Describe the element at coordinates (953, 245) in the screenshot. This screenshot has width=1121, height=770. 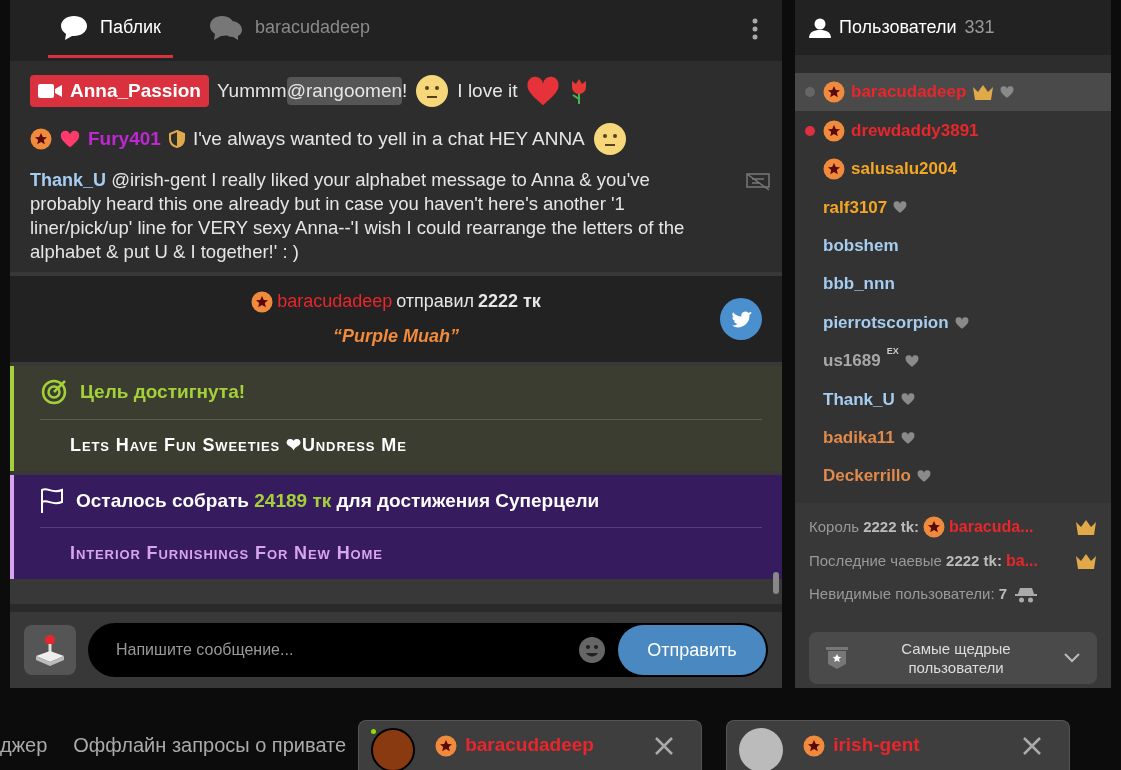
I see `user-list-item: bobshem` at that location.